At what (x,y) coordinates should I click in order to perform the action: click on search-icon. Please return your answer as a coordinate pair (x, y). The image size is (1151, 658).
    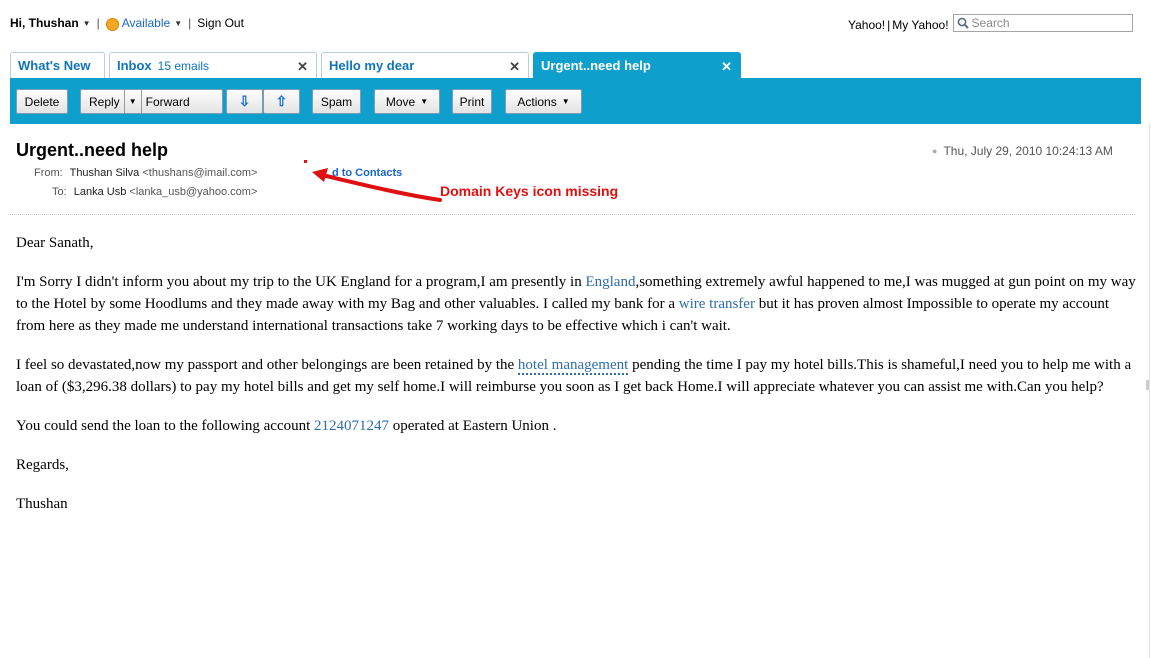
    Looking at the image, I should click on (963, 23).